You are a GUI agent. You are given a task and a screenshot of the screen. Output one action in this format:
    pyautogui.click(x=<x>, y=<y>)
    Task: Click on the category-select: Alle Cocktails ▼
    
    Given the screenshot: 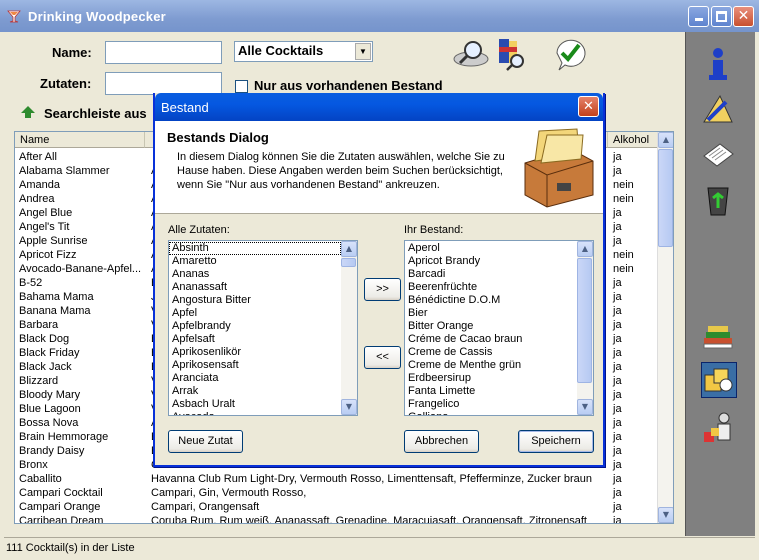 What is the action you would take?
    pyautogui.click(x=303, y=51)
    